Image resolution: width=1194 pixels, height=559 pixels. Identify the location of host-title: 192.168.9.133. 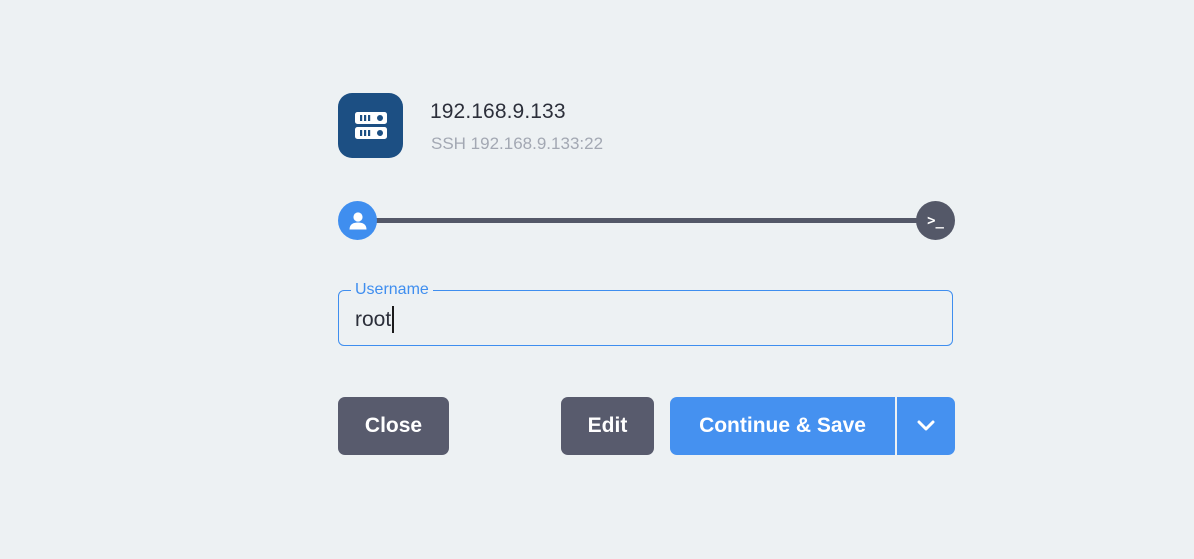
(498, 111).